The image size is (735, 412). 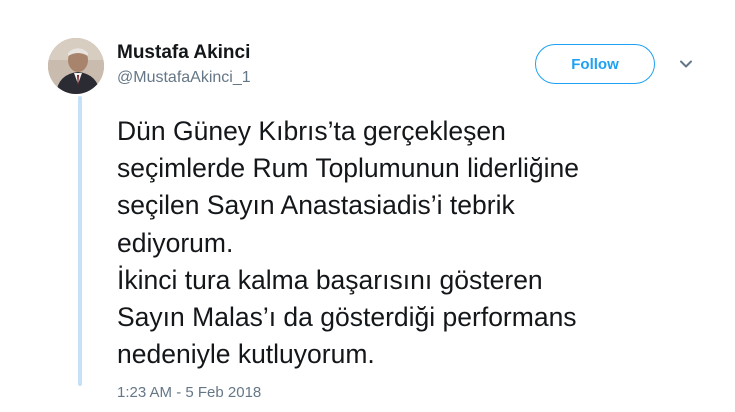 What do you see at coordinates (175, 242) in the screenshot?
I see `tweet-text-line: ediyorum.` at bounding box center [175, 242].